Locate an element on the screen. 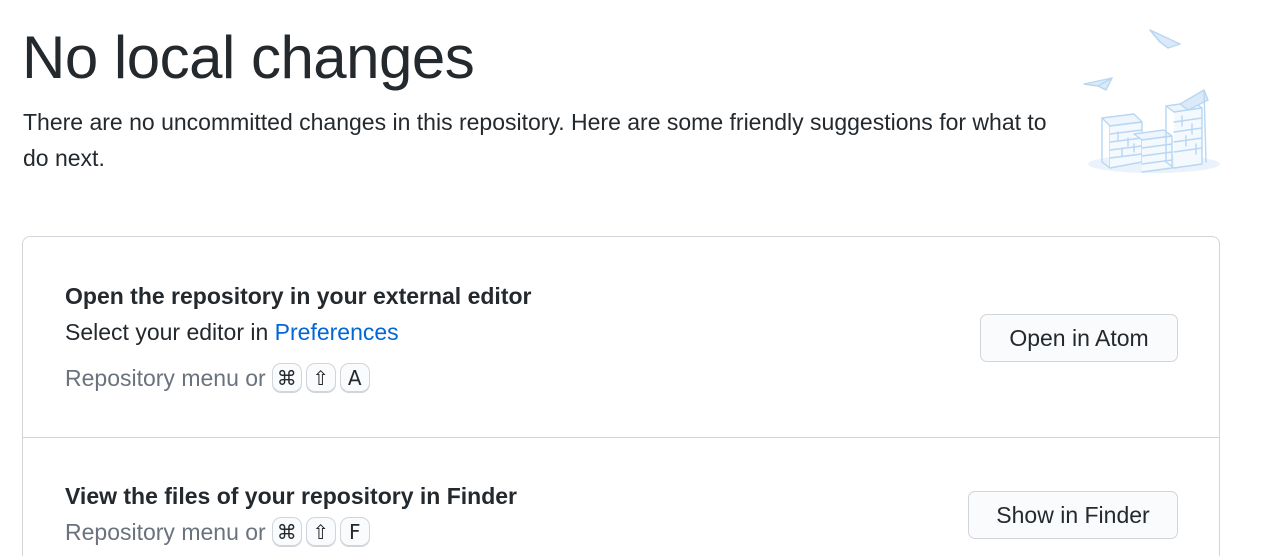 This screenshot has height=556, width=1278. a-key: A is located at coordinates (354, 378).